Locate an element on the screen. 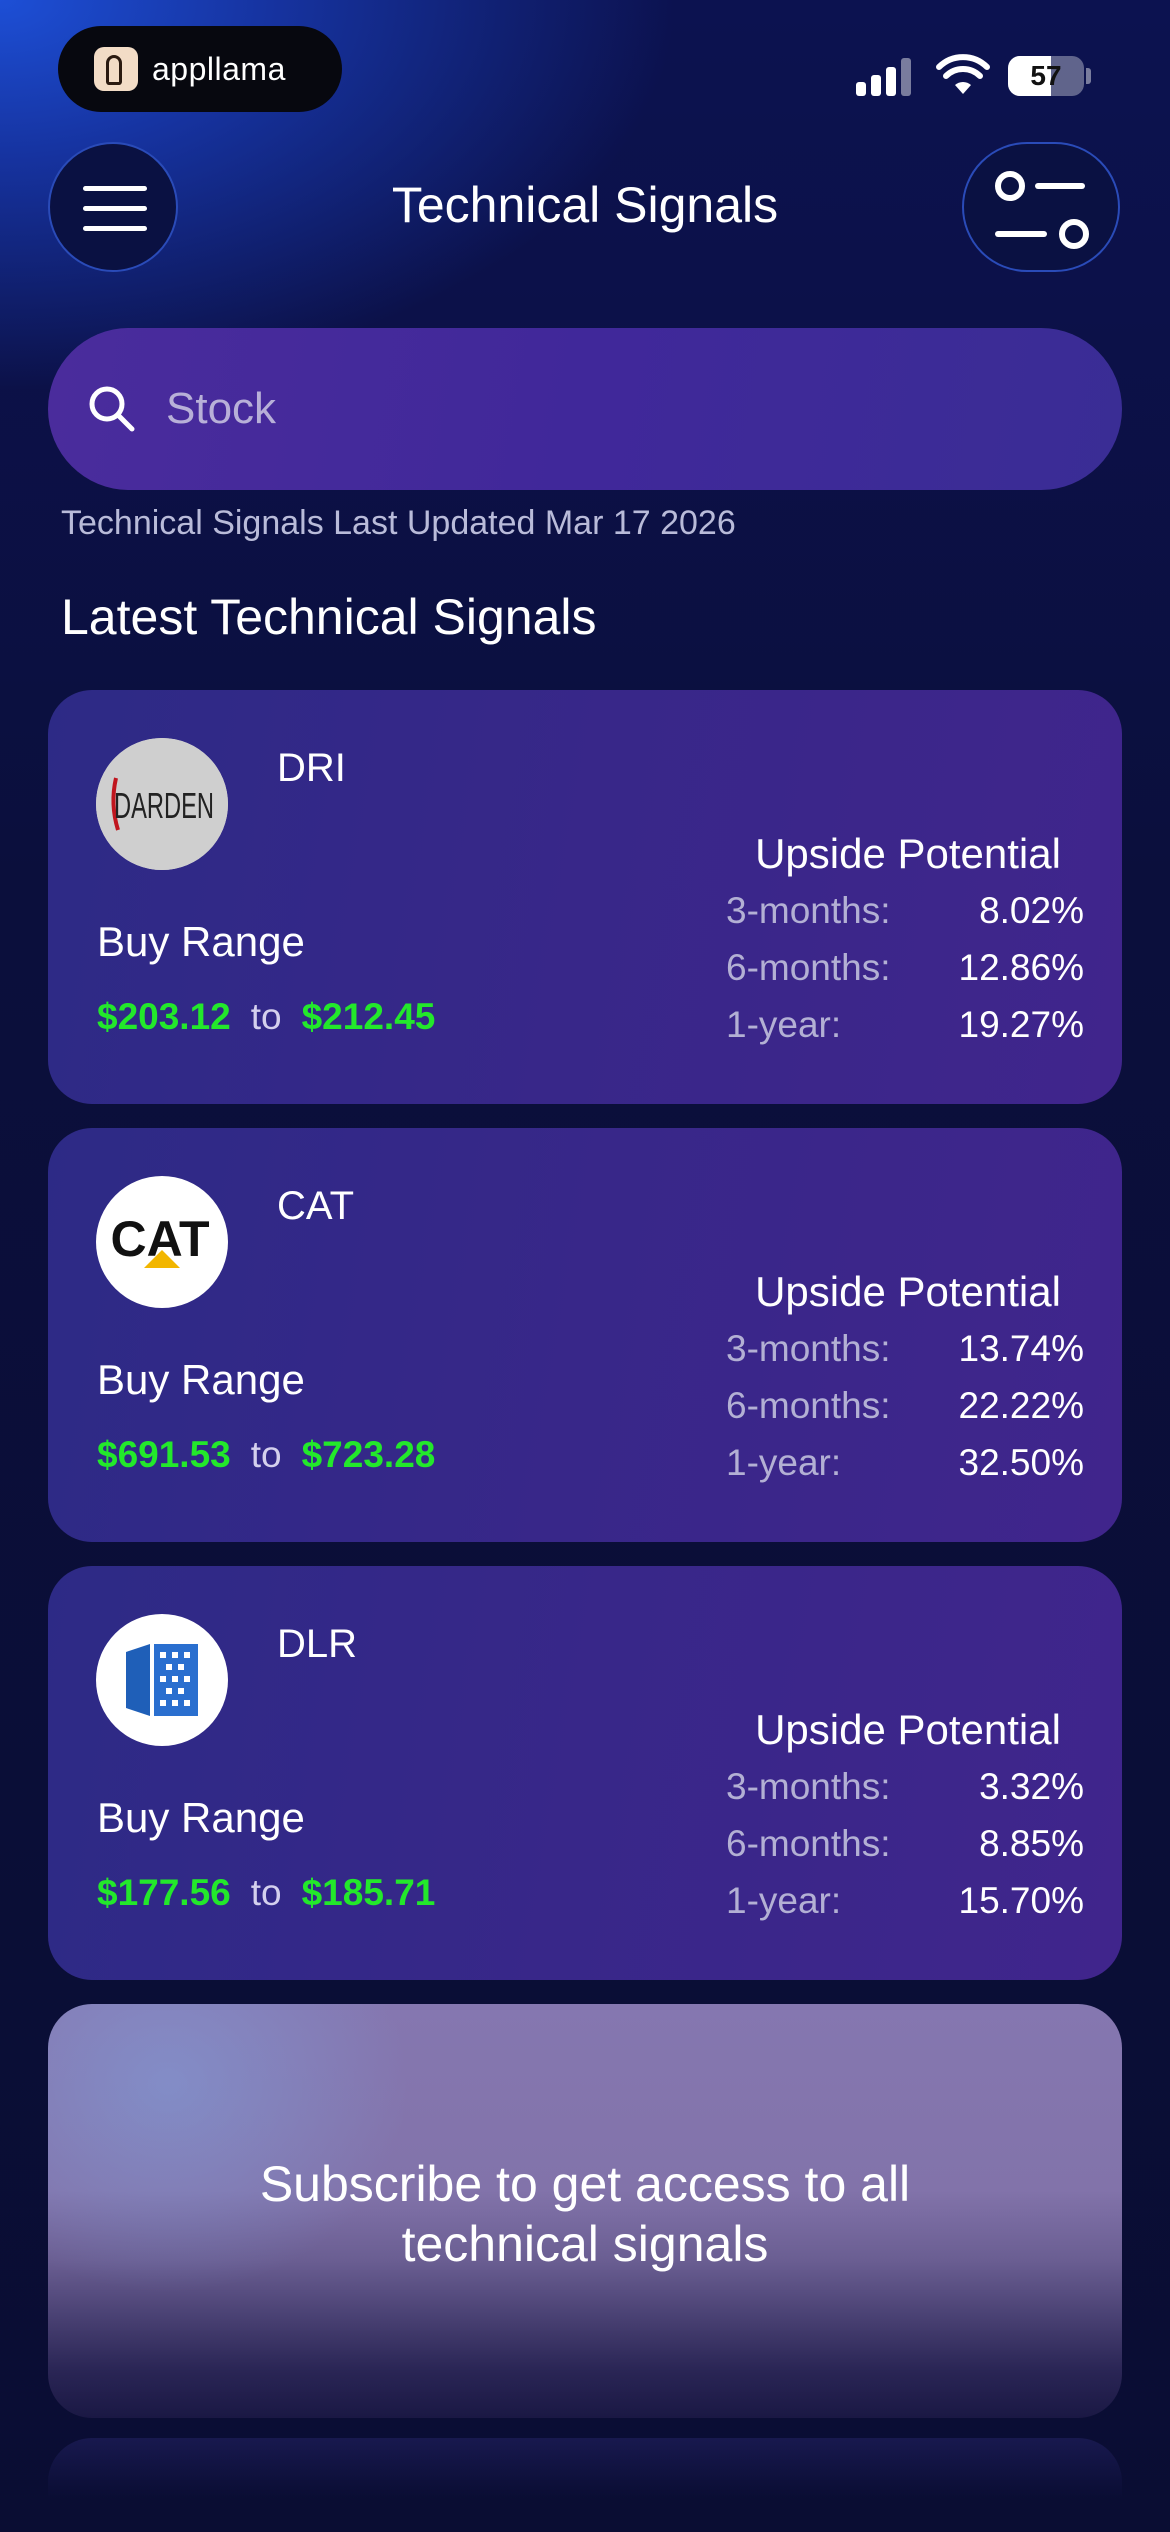 The height and width of the screenshot is (2532, 1170). buy-range-high: $185.71 is located at coordinates (368, 1892).